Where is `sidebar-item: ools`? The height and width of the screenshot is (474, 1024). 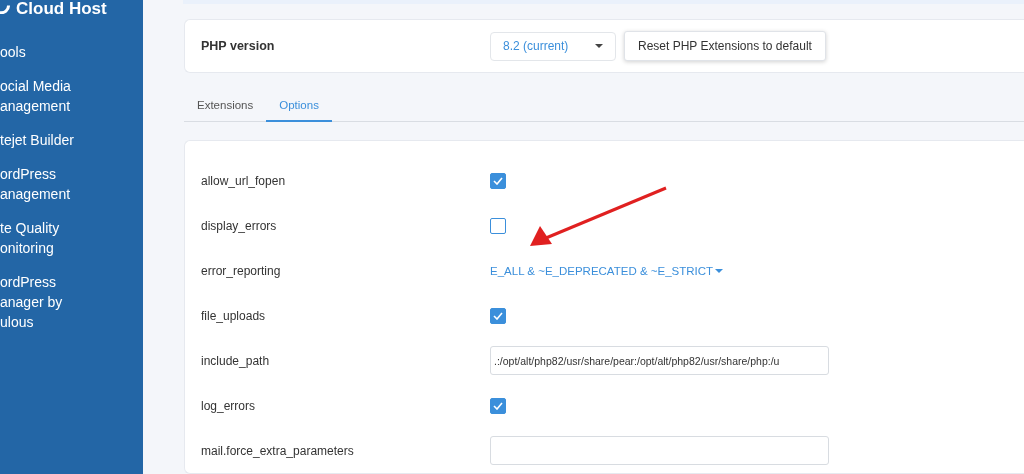 sidebar-item: ools is located at coordinates (71, 52).